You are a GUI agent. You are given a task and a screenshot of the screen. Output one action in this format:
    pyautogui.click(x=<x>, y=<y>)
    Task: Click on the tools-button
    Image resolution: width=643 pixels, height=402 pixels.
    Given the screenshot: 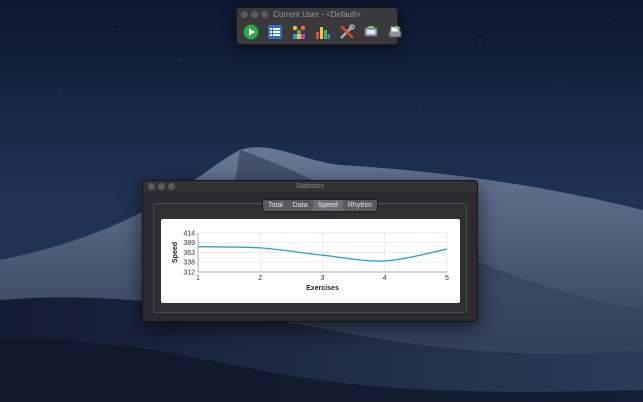 What is the action you would take?
    pyautogui.click(x=347, y=32)
    